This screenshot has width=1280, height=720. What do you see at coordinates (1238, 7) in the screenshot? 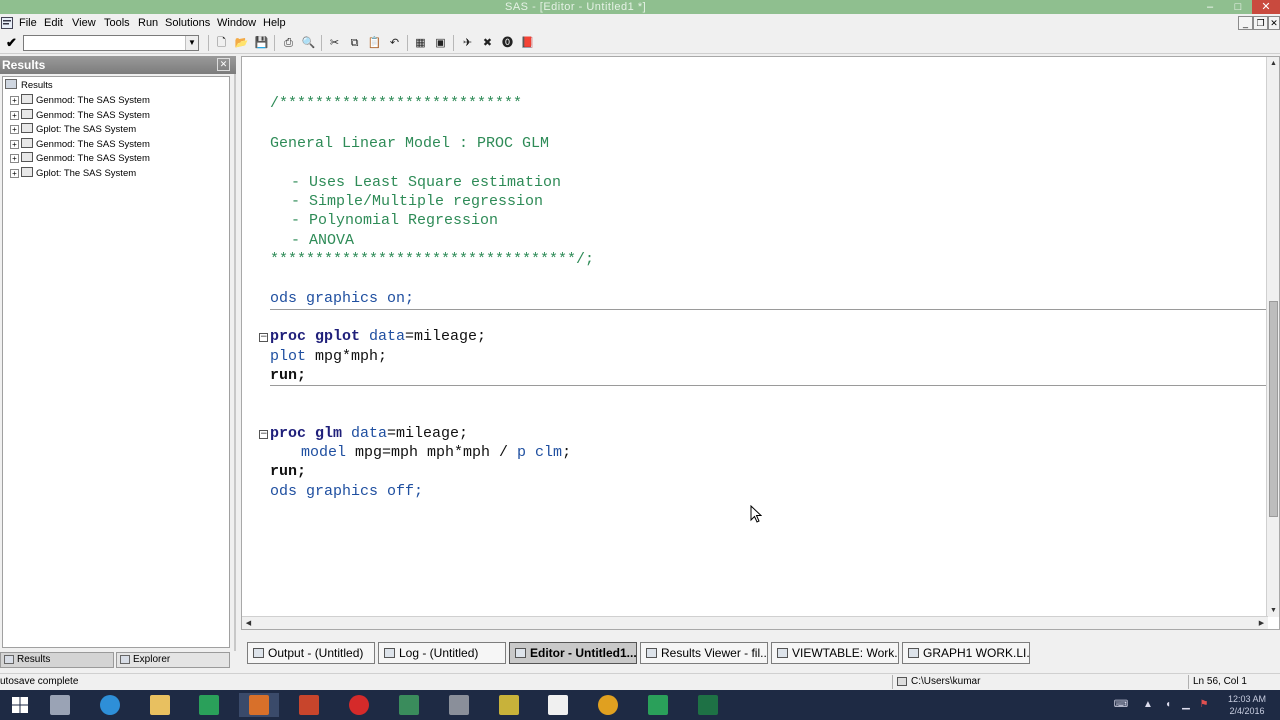
I see `maximize-button: □` at bounding box center [1238, 7].